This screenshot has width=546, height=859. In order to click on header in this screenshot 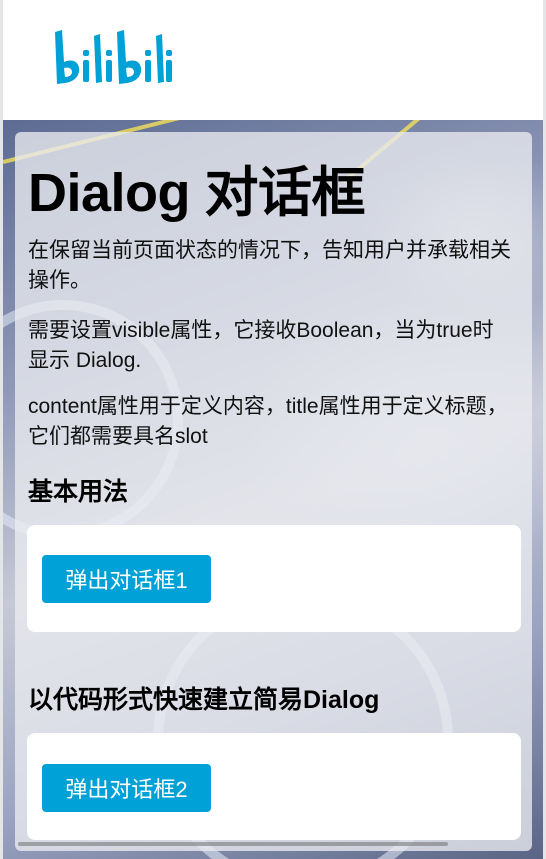, I will do `click(273, 60)`.